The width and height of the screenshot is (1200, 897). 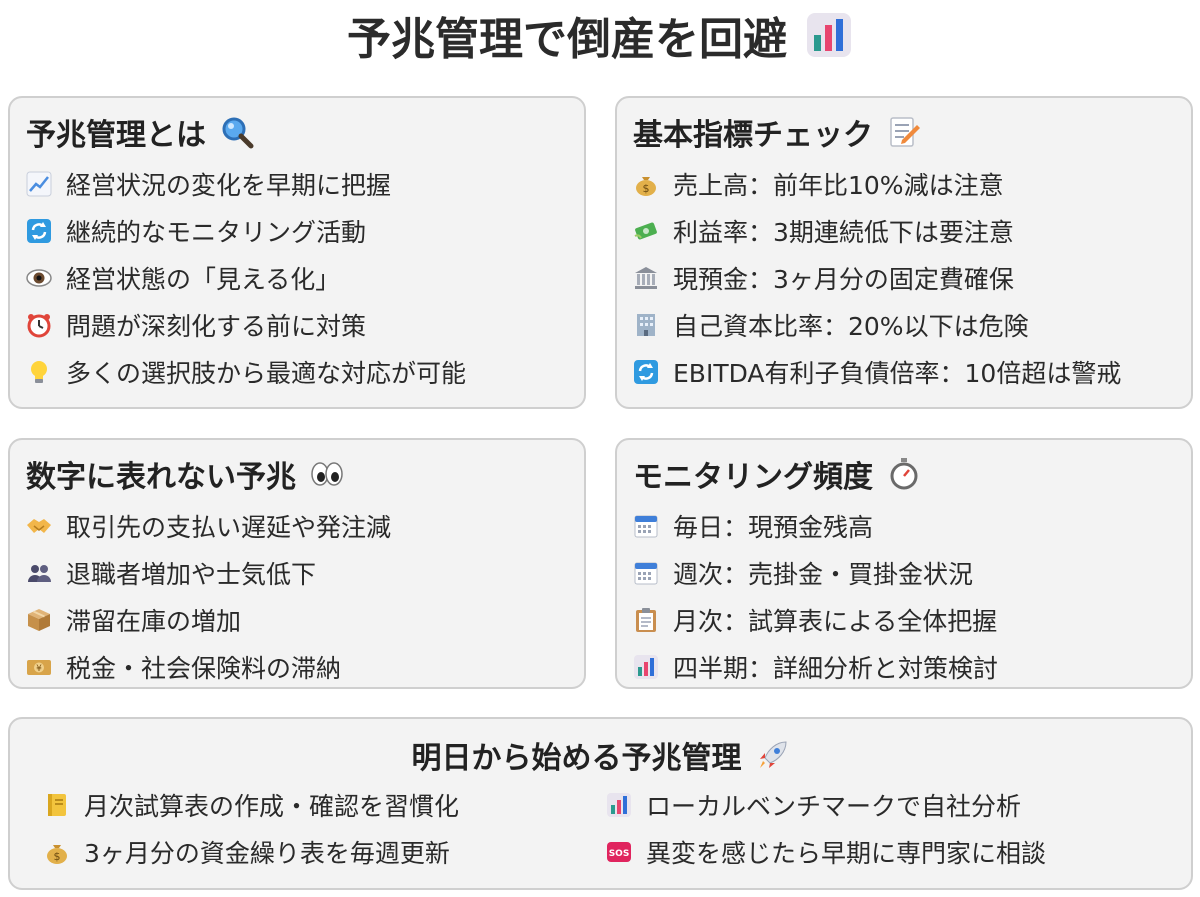 I want to click on list-item: 多くの選択肢から最適な対応が可能, so click(x=246, y=371).